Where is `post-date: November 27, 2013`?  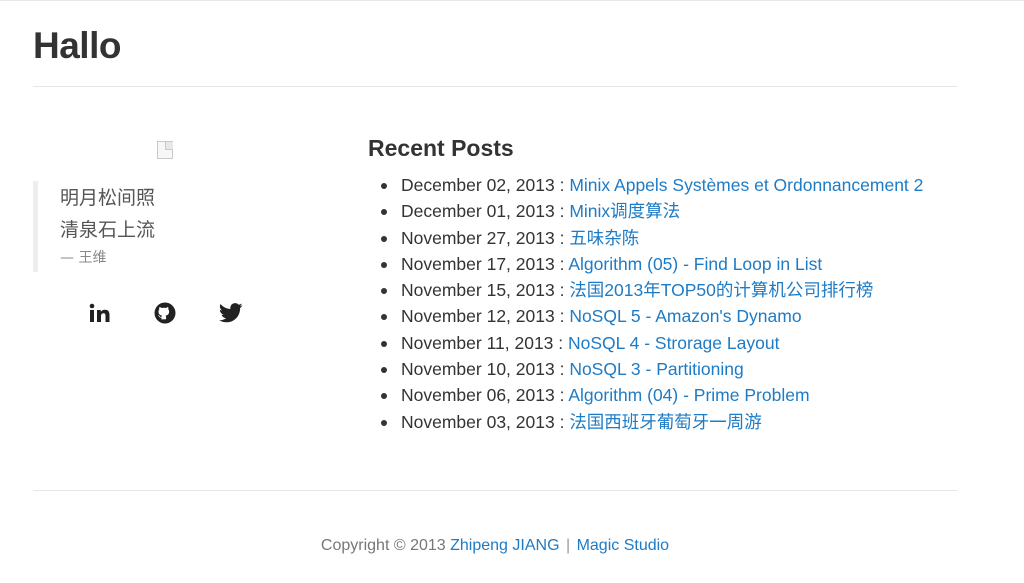
post-date: November 27, 2013 is located at coordinates (478, 237).